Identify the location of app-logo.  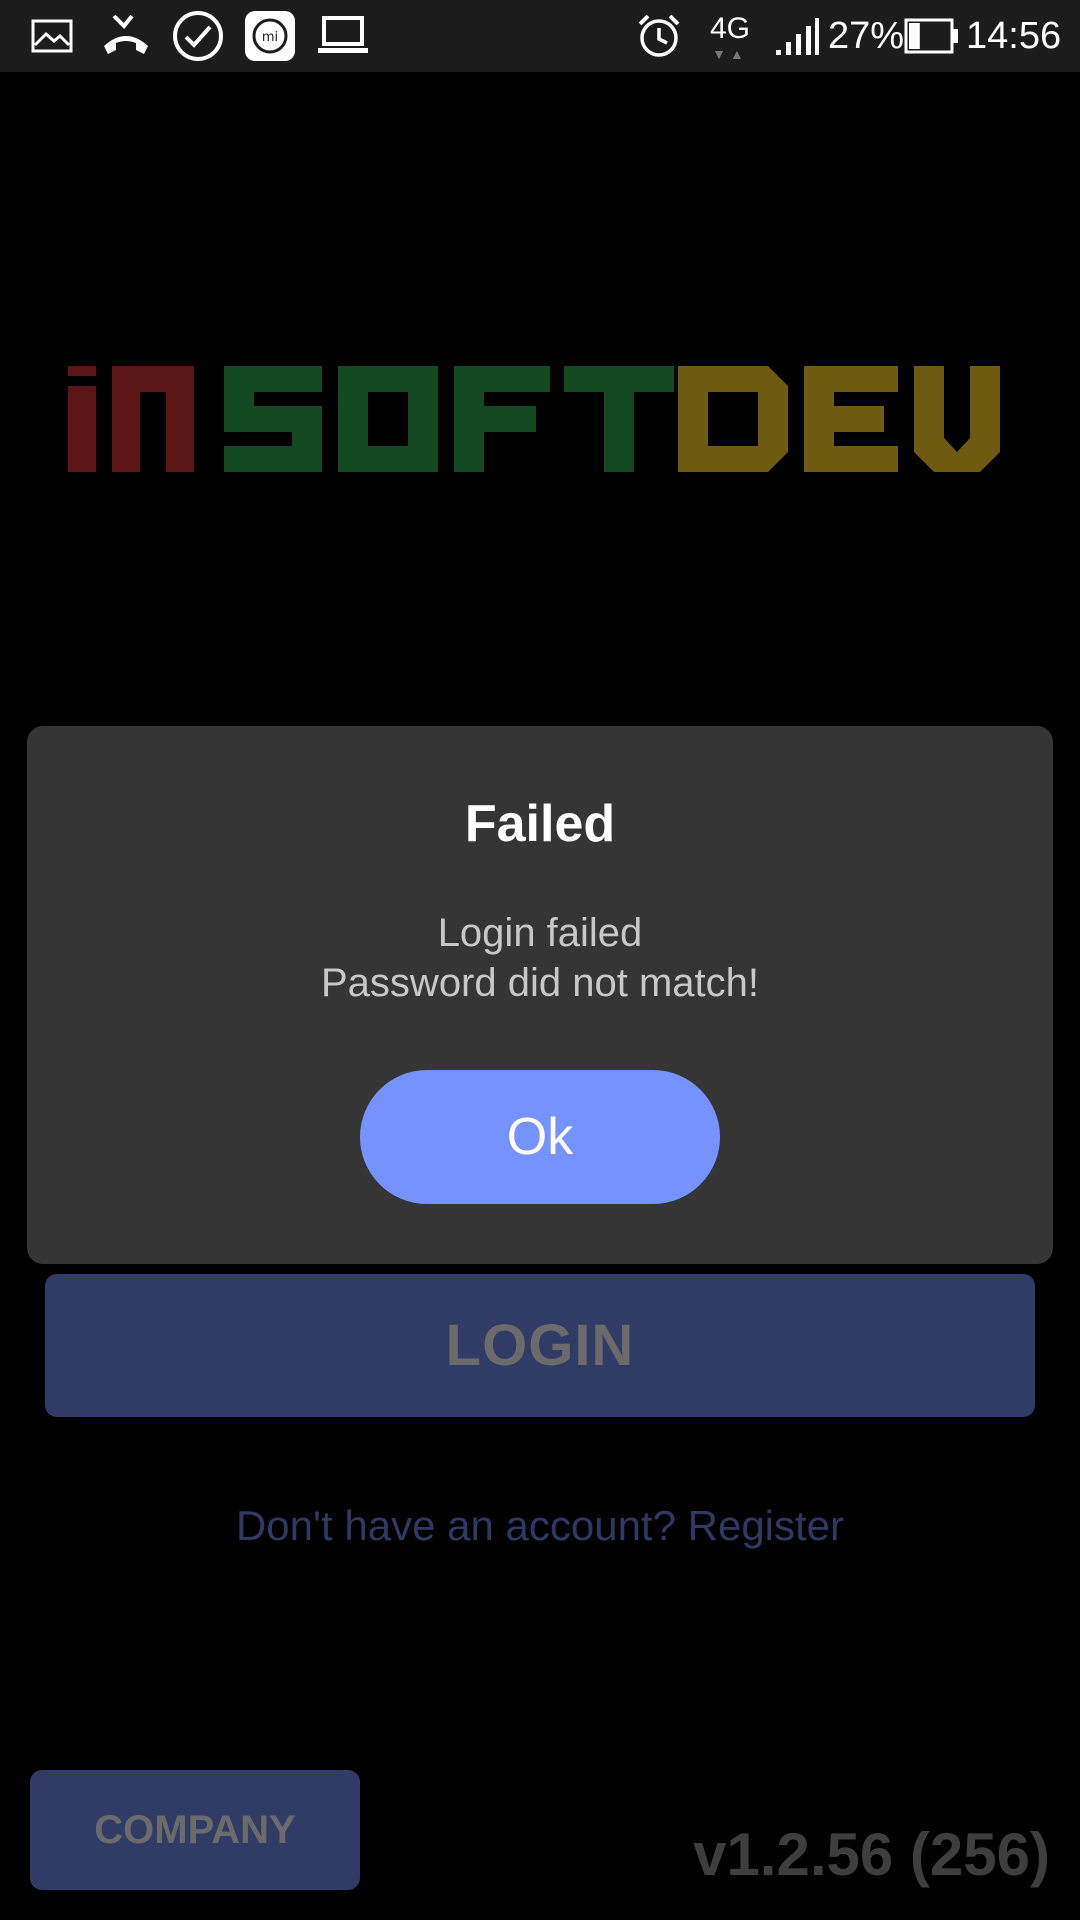
(534, 420).